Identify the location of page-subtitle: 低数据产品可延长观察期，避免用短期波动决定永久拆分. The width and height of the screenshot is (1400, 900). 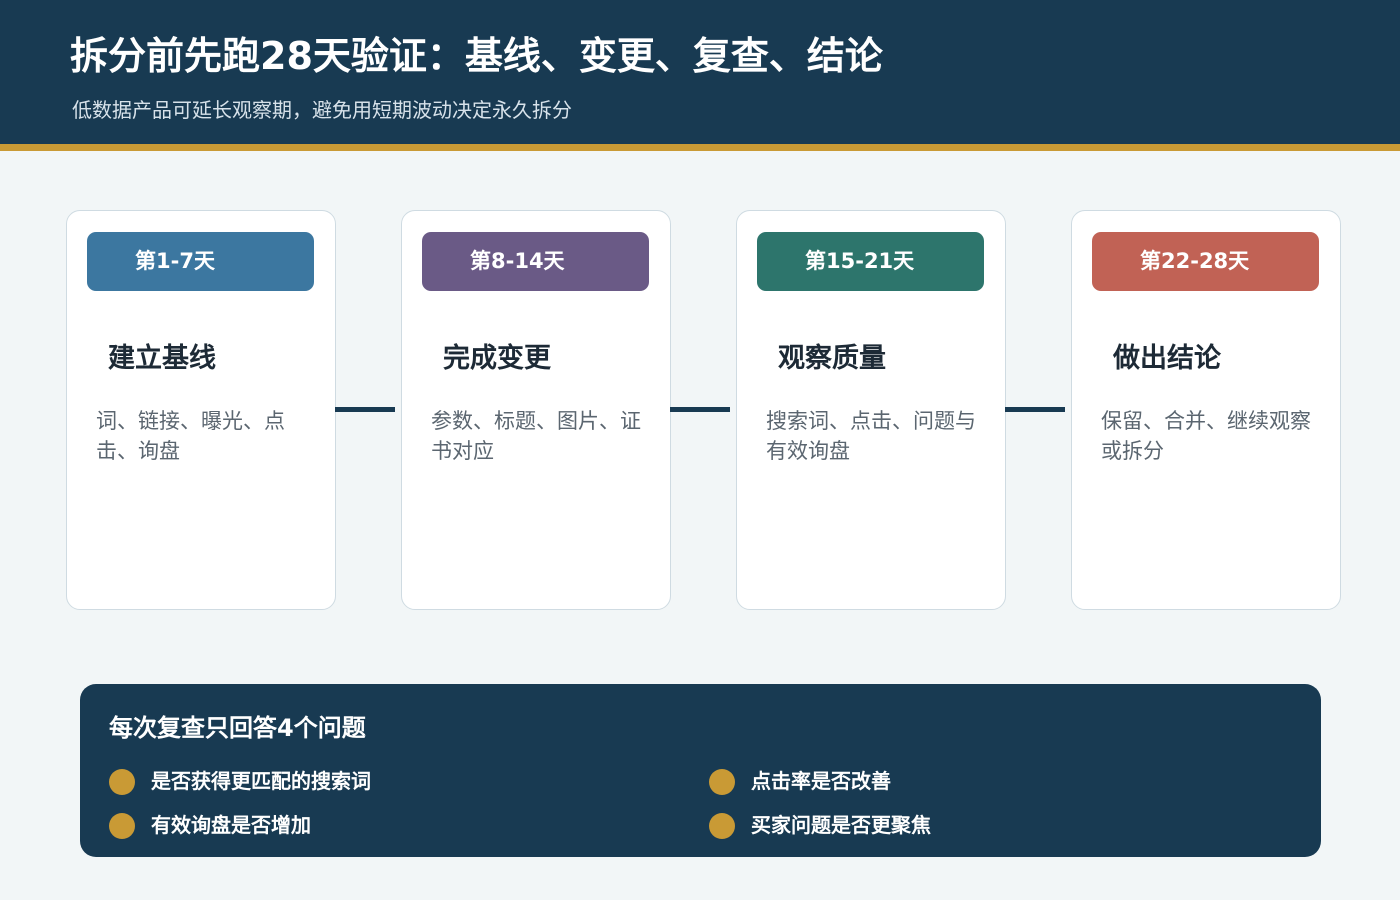
(322, 110).